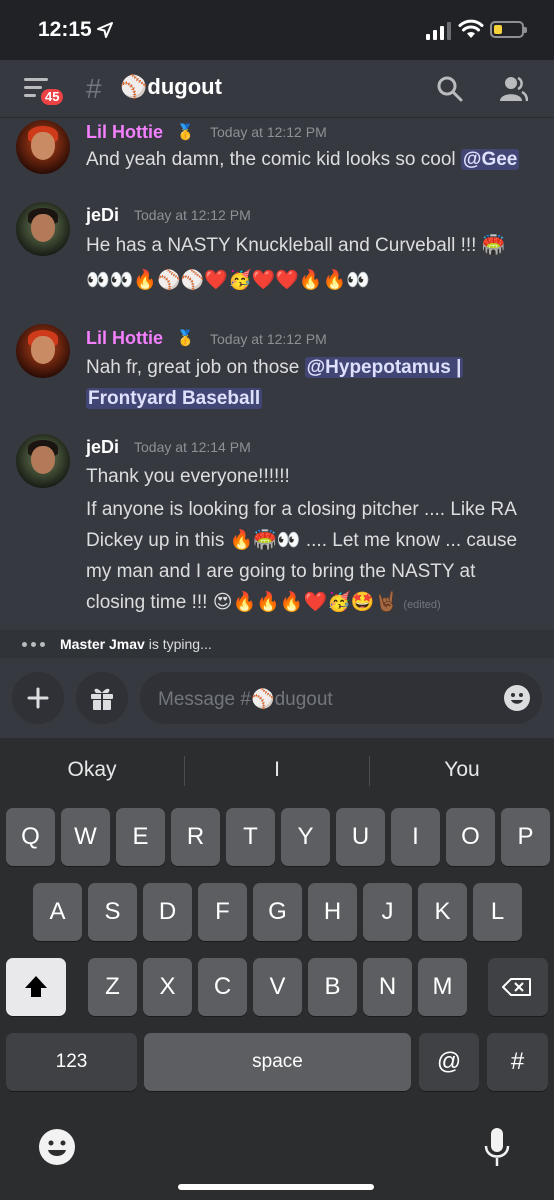 This screenshot has height=1200, width=554. What do you see at coordinates (490, 159) in the screenshot?
I see `user-mention: @Gee` at bounding box center [490, 159].